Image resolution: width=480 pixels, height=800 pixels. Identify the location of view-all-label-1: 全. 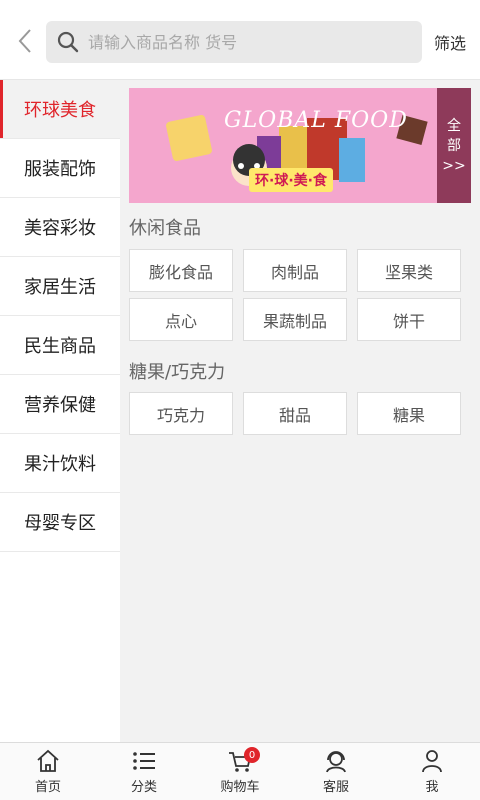
(454, 125).